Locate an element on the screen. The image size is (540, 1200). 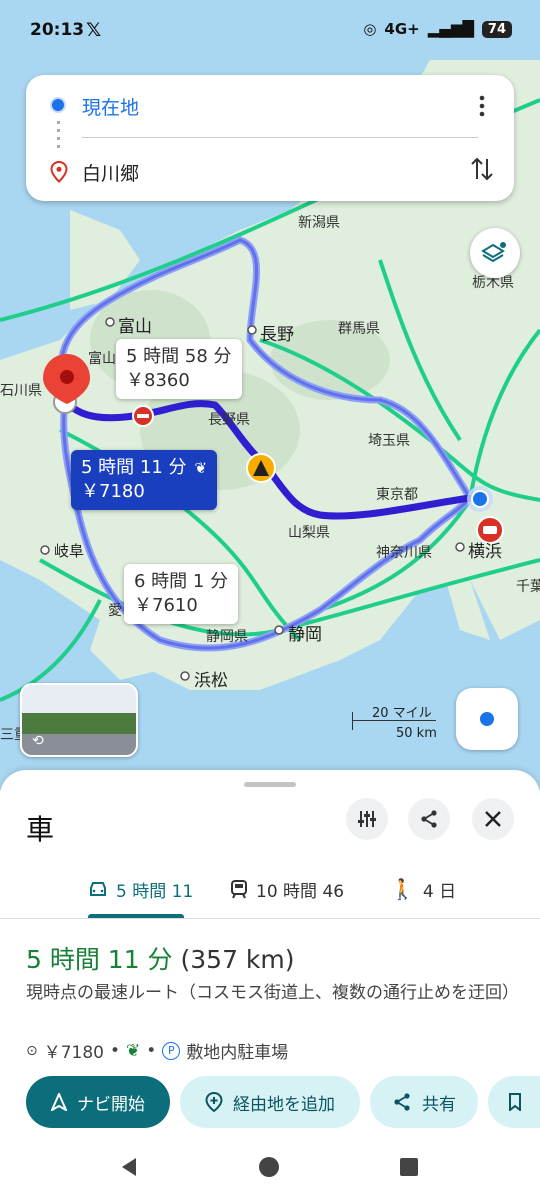
system-nav-bar is located at coordinates (270, 1170).